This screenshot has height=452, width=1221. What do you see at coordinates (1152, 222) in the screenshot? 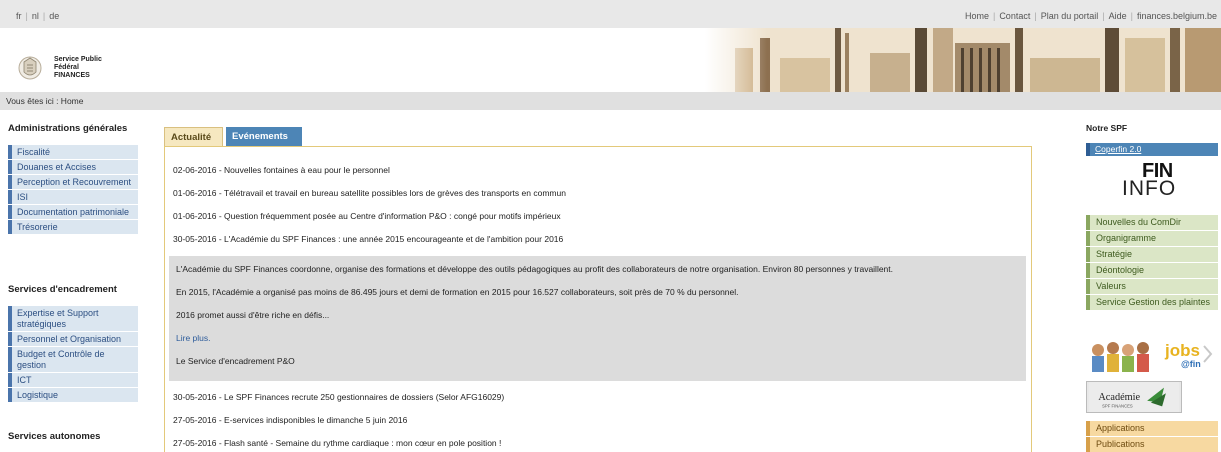
I see `link-comdir: Nouvelles du ComDir` at bounding box center [1152, 222].